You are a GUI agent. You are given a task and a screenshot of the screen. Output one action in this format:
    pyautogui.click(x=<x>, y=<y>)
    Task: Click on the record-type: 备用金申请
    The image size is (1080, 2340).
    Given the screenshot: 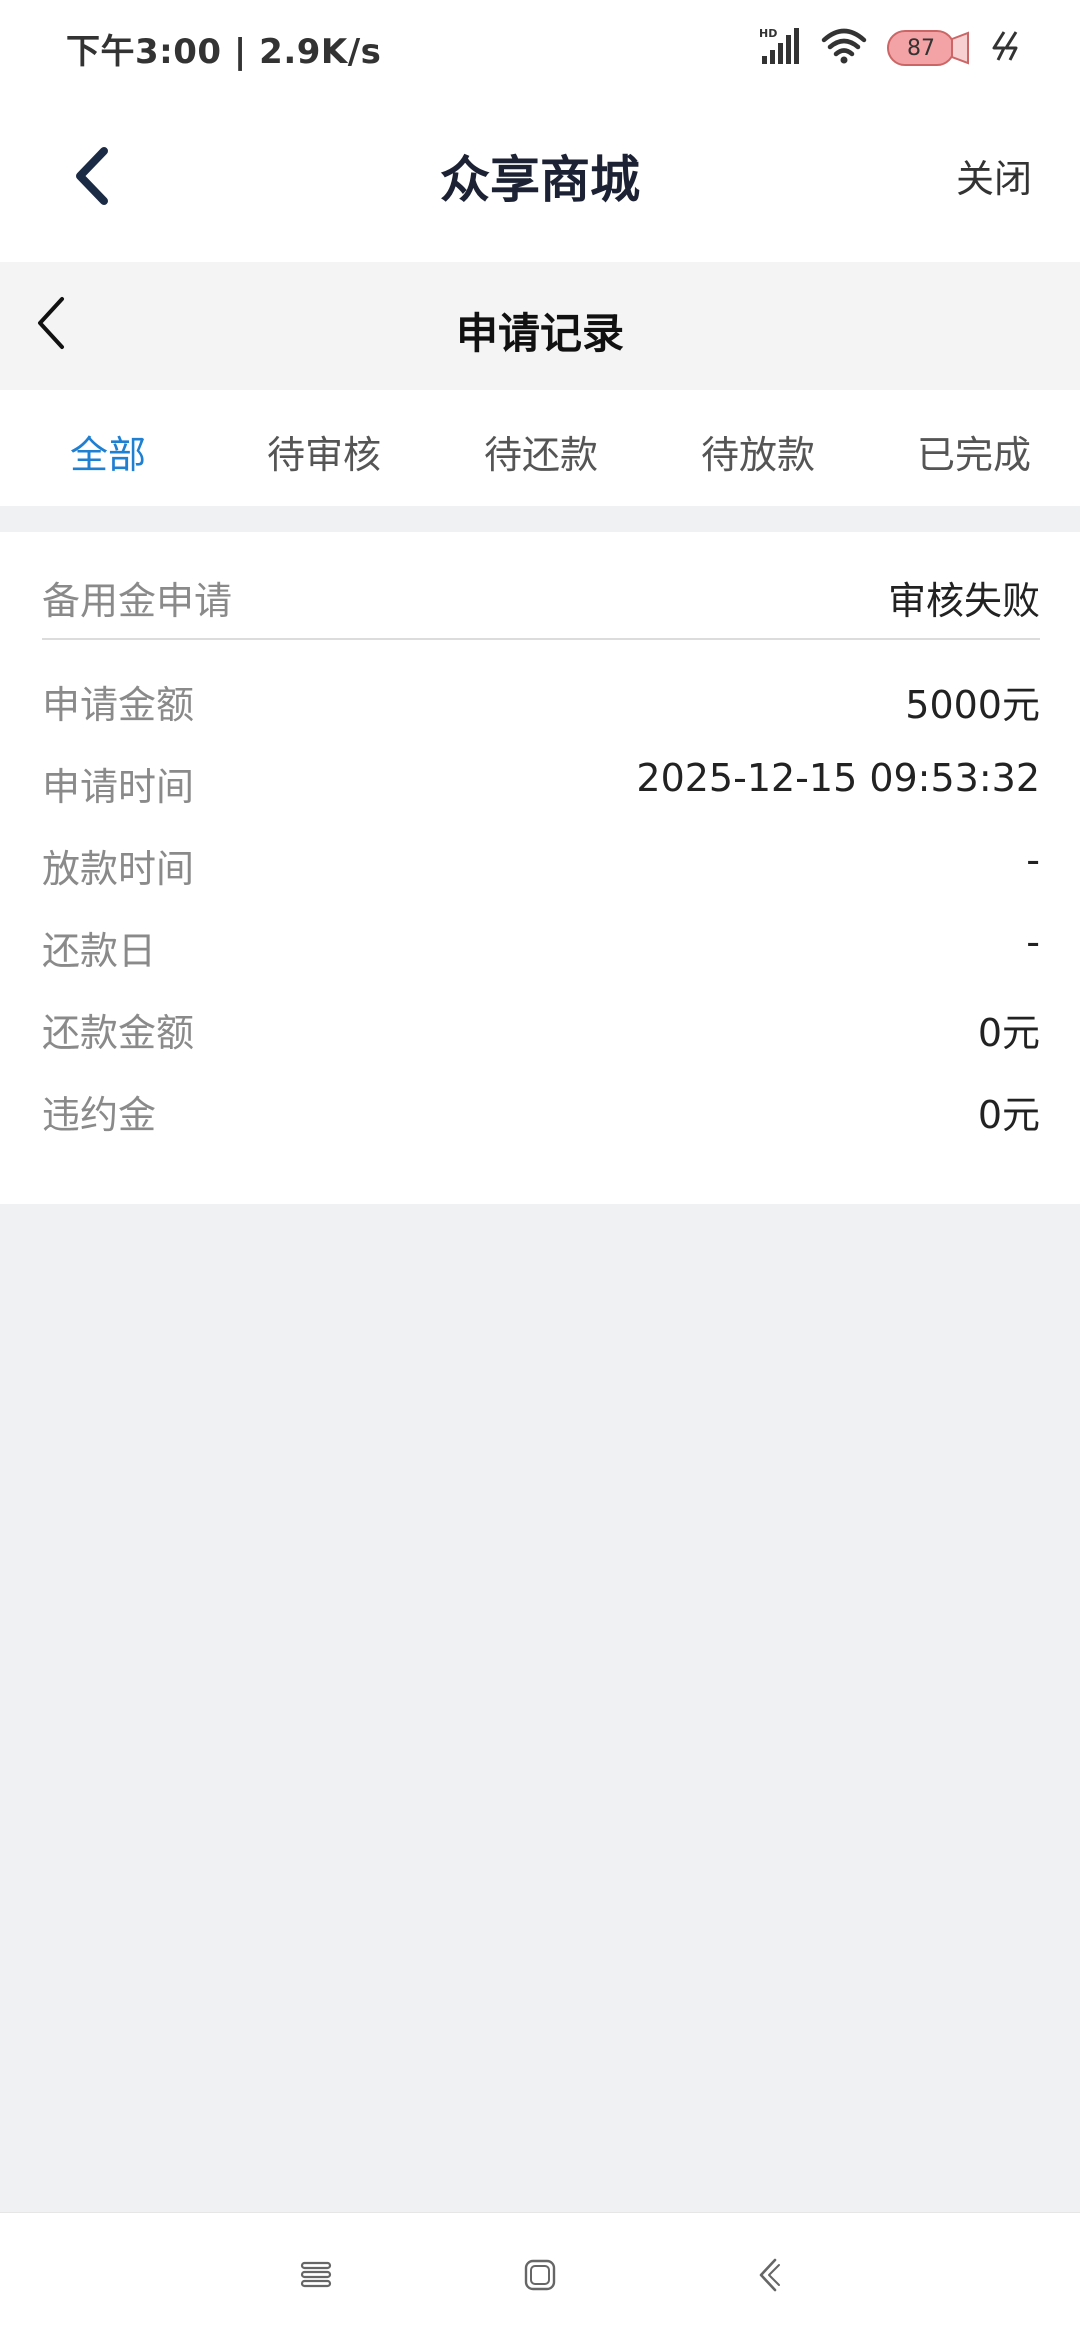 What is the action you would take?
    pyautogui.click(x=137, y=601)
    